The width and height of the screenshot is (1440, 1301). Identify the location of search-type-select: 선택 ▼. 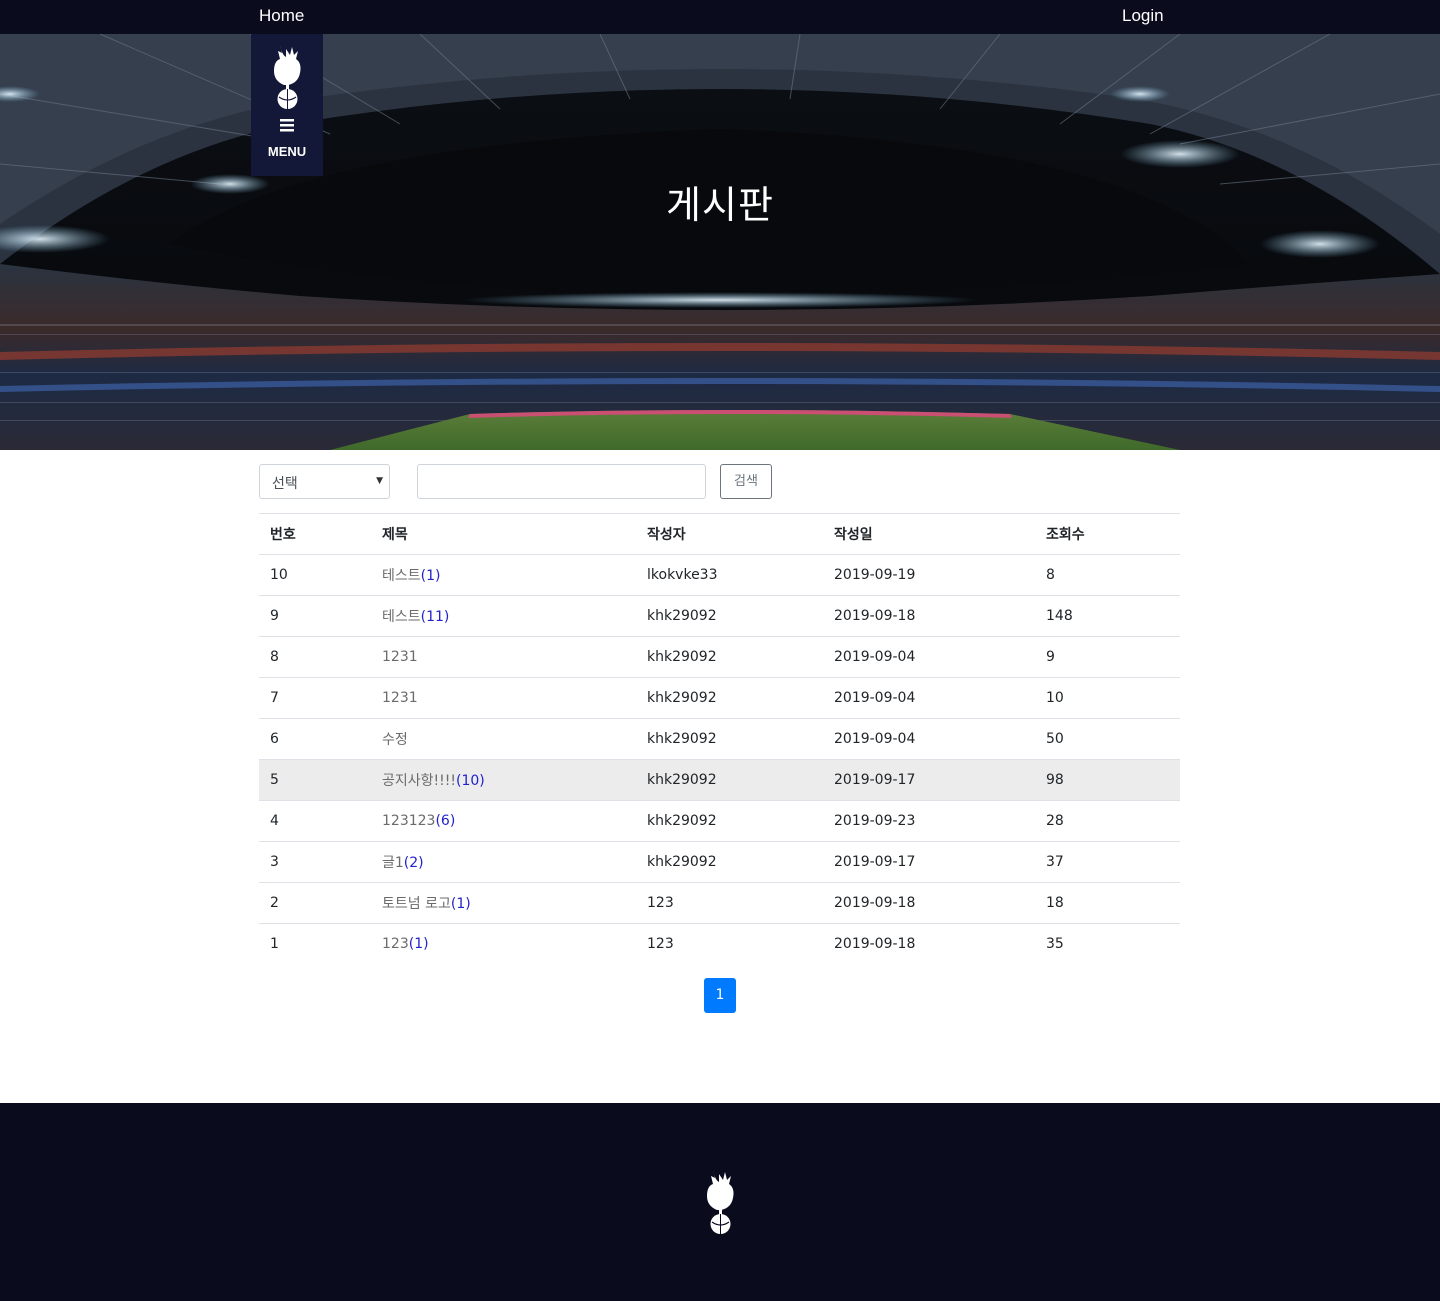
(324, 481).